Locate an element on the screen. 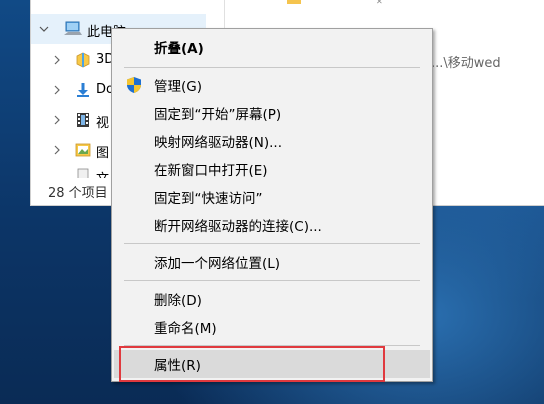 The image size is (544, 404). menu-item-pin-quick-access: 固定到“快速访问” is located at coordinates (272, 197).